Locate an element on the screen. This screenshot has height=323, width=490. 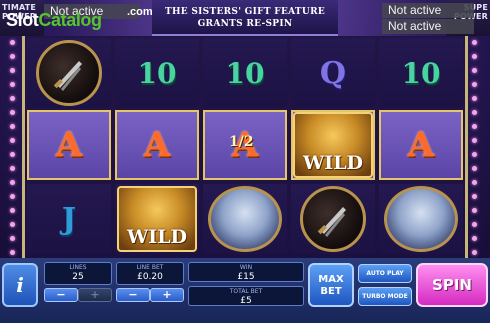
win-display: WIN £15 is located at coordinates (246, 272).